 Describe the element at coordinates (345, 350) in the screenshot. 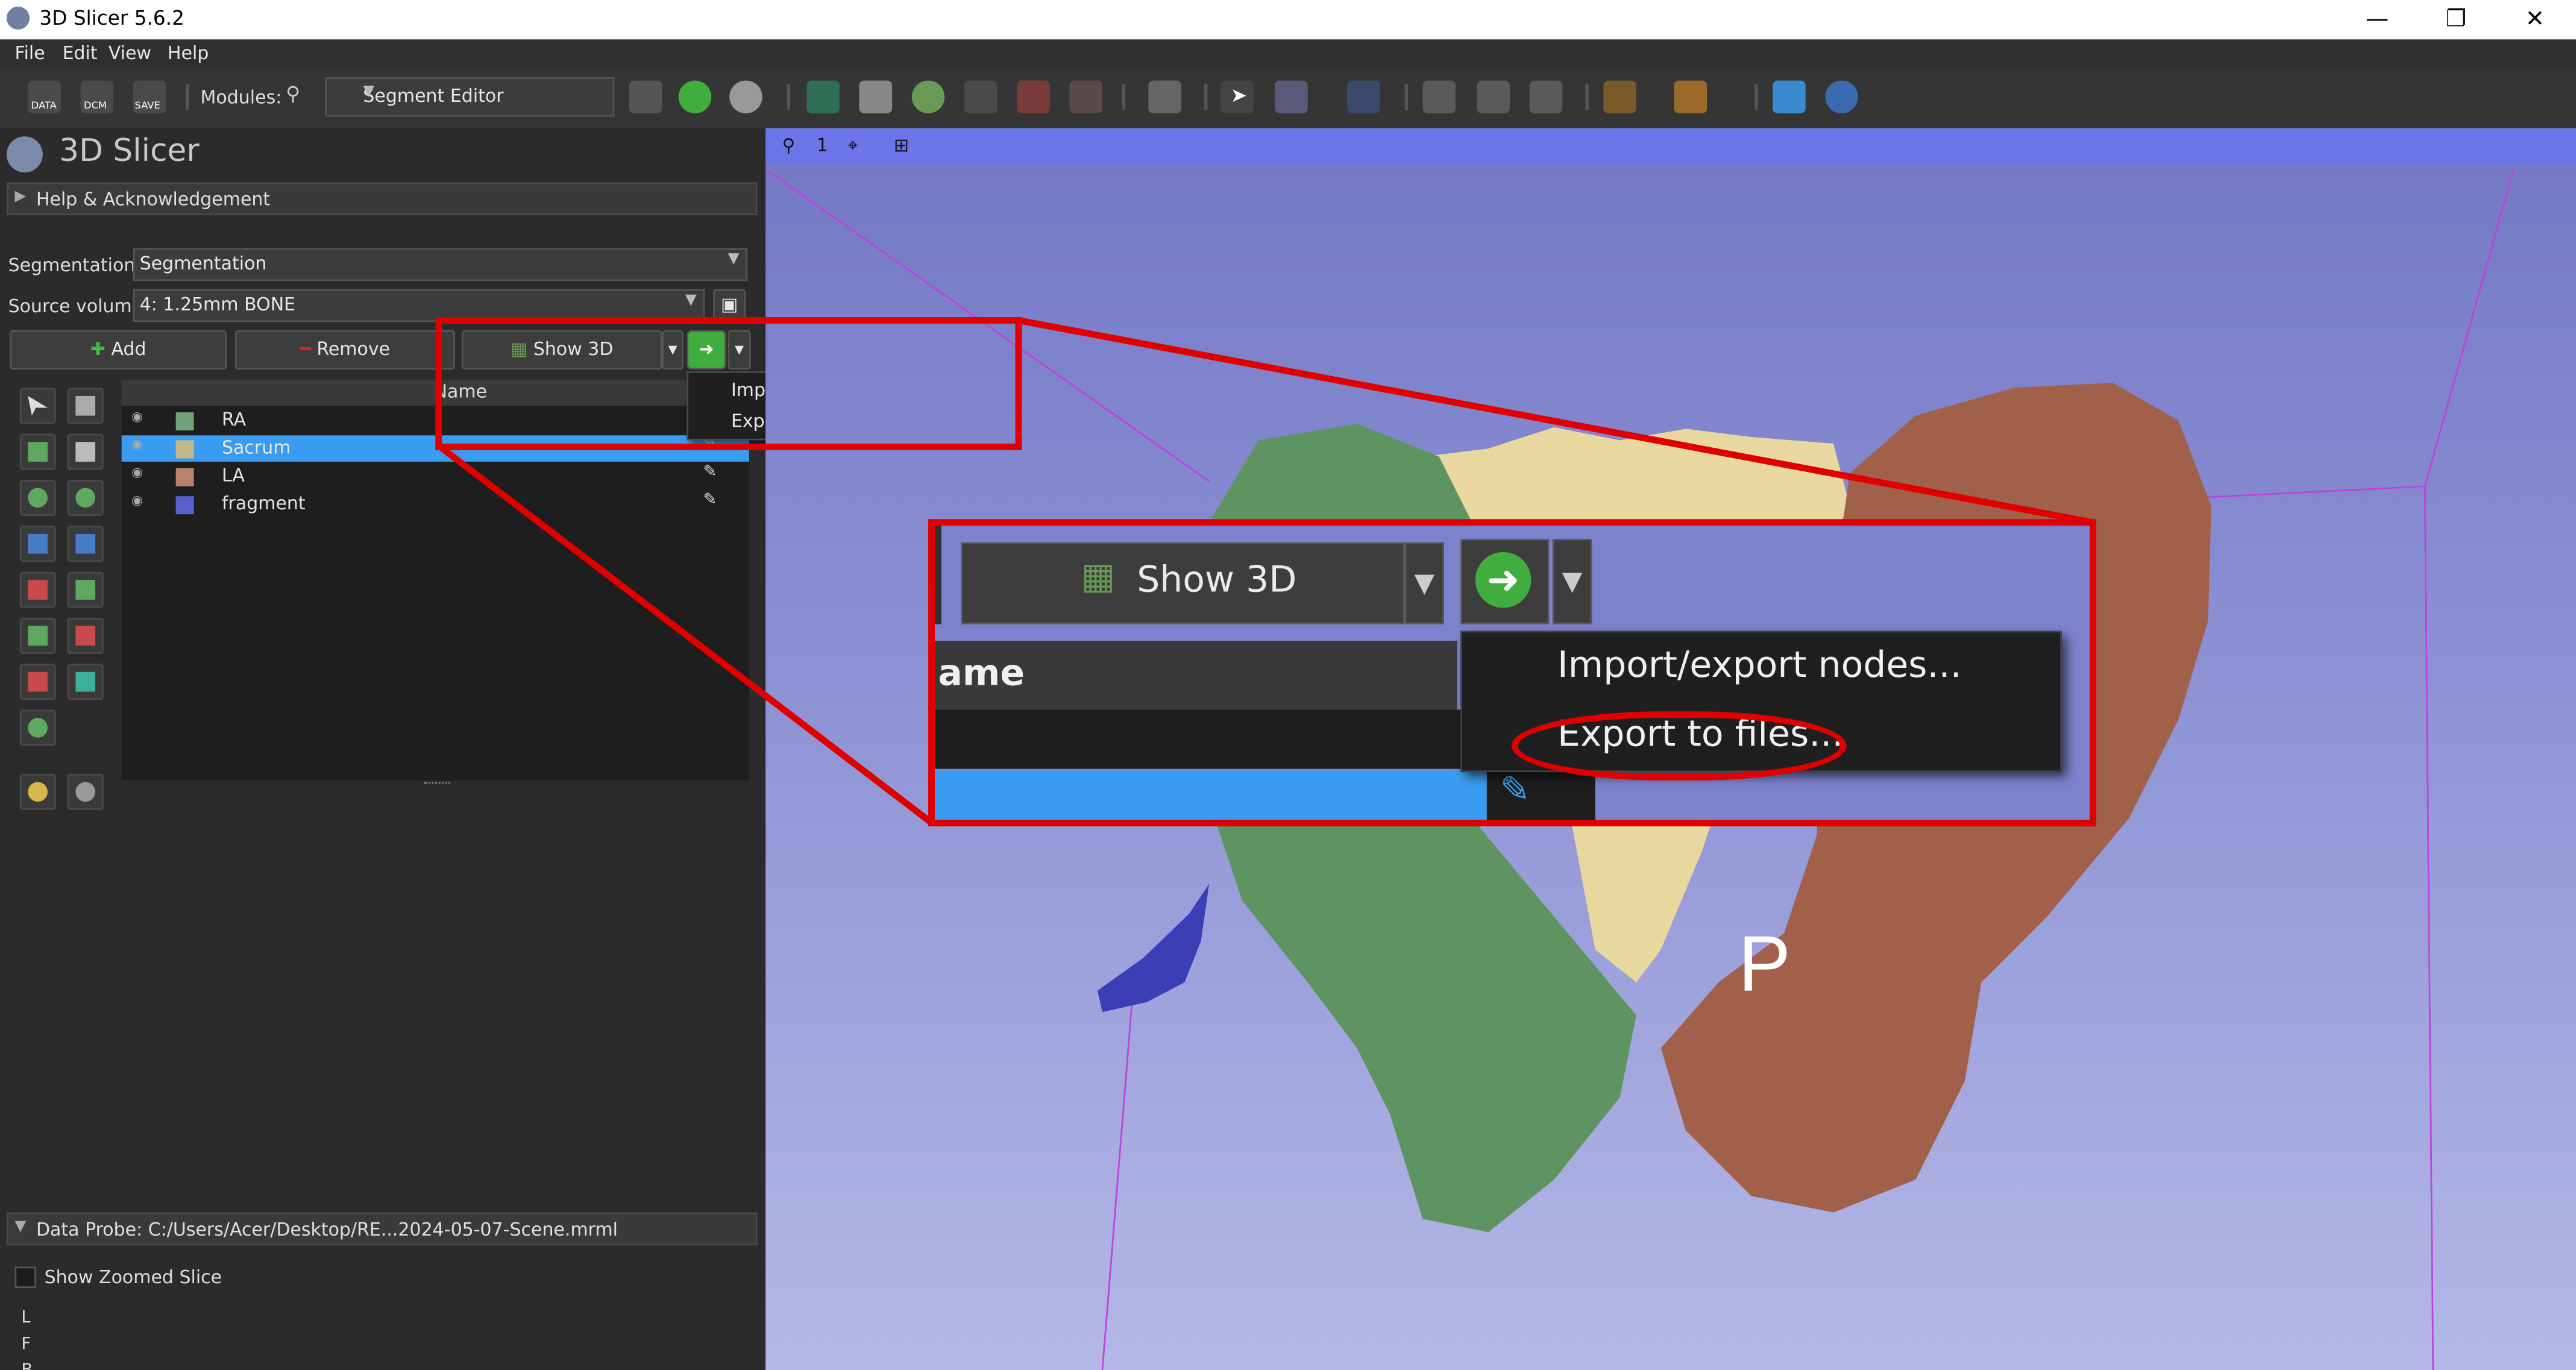

I see `remove-segment-button: ━ Remove` at that location.